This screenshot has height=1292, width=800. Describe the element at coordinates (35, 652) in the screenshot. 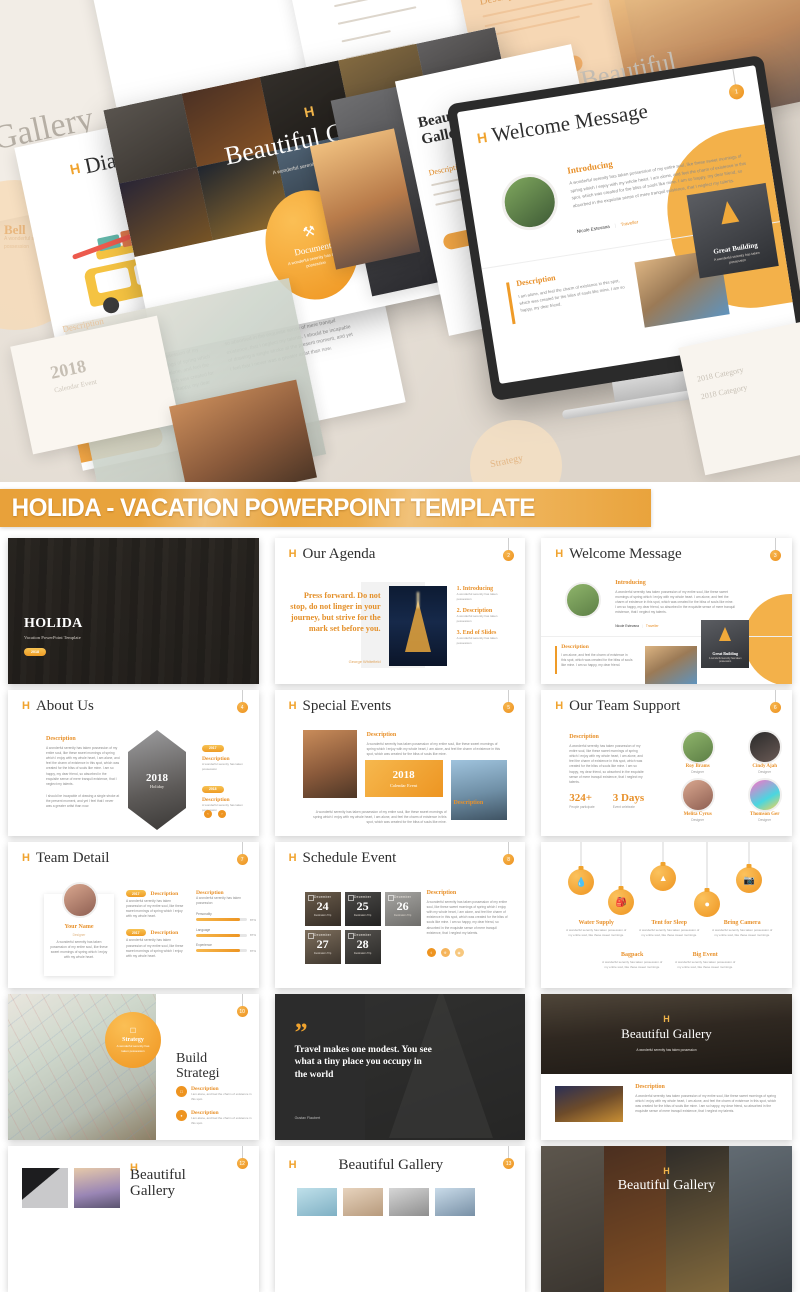

I see `cover-year-badge: 2018` at that location.